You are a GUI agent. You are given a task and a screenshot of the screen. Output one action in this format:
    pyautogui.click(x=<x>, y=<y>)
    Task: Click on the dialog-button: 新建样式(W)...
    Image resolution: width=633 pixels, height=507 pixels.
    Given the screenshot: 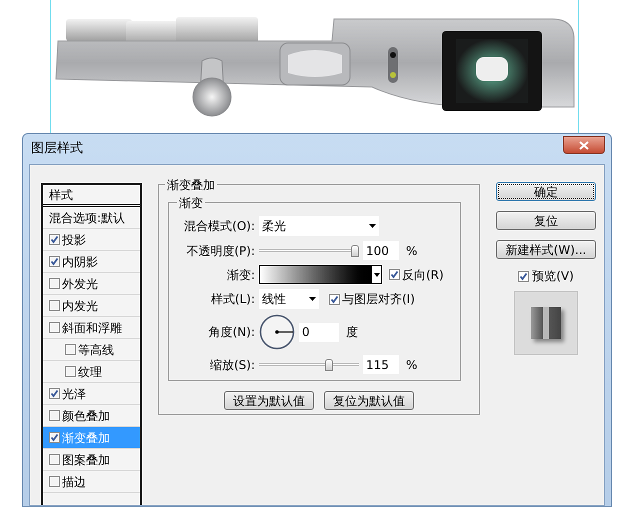 What is the action you would take?
    pyautogui.click(x=546, y=249)
    